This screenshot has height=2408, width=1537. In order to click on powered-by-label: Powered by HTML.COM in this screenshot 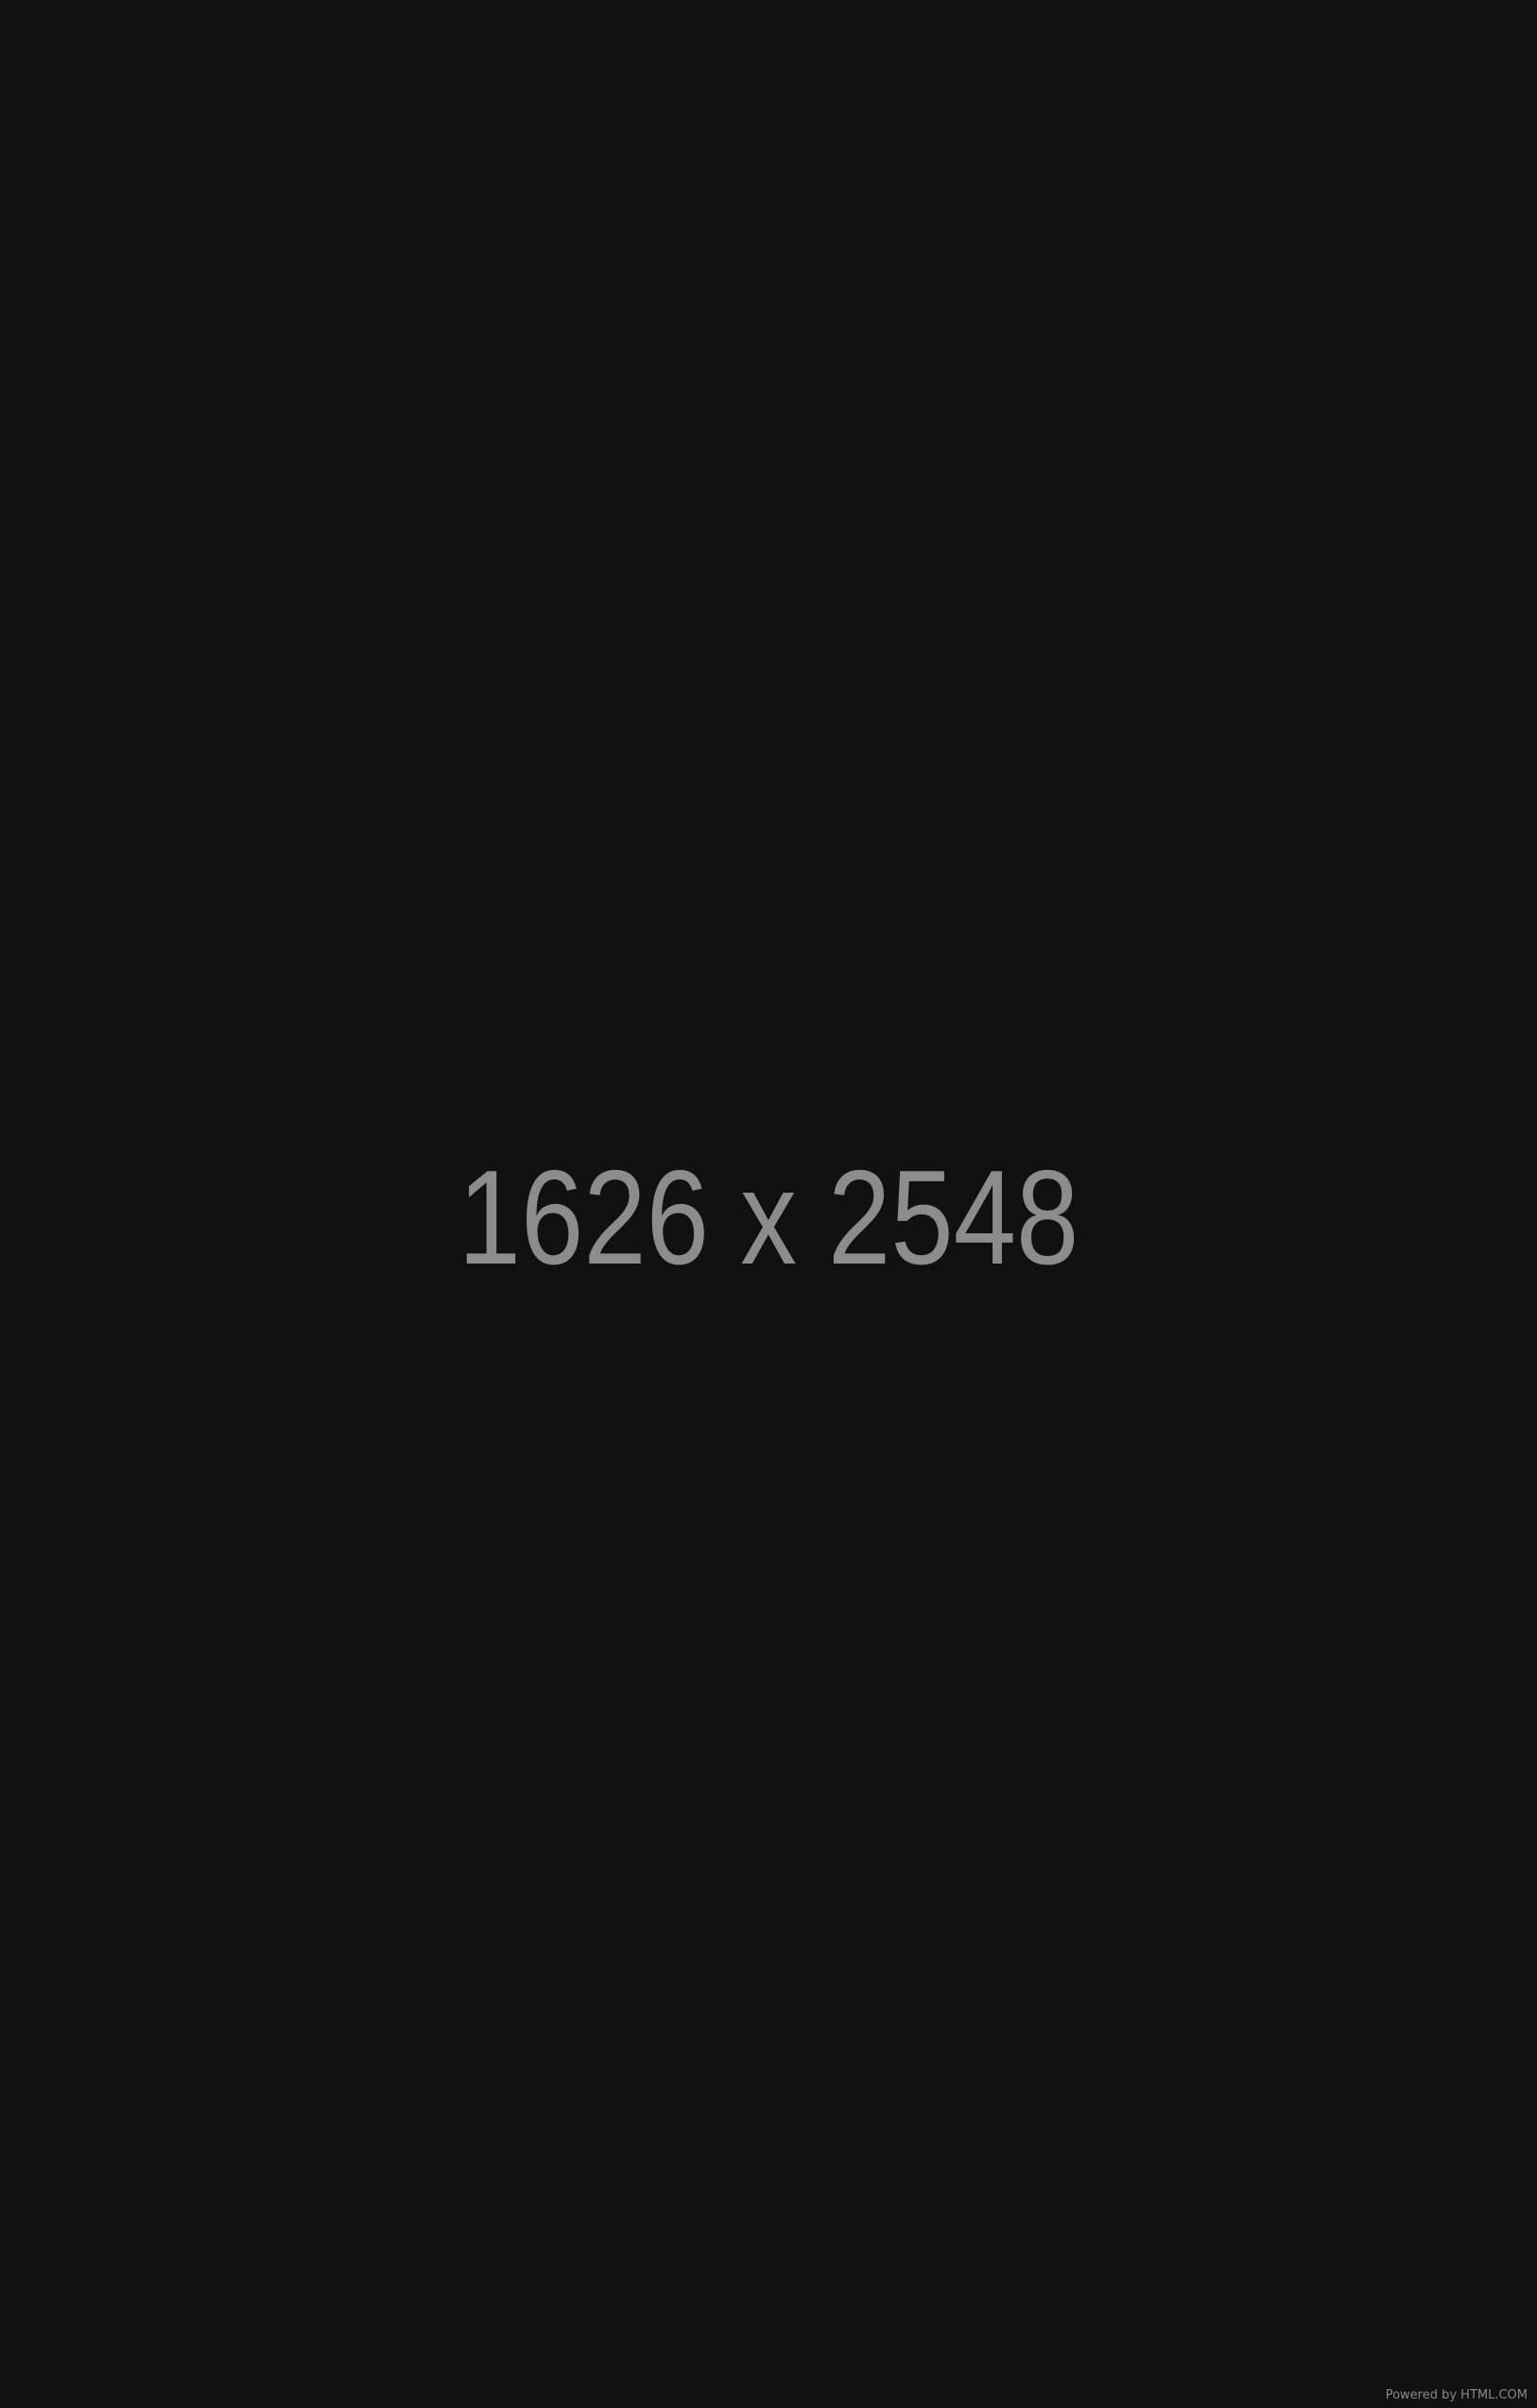, I will do `click(1456, 2395)`.